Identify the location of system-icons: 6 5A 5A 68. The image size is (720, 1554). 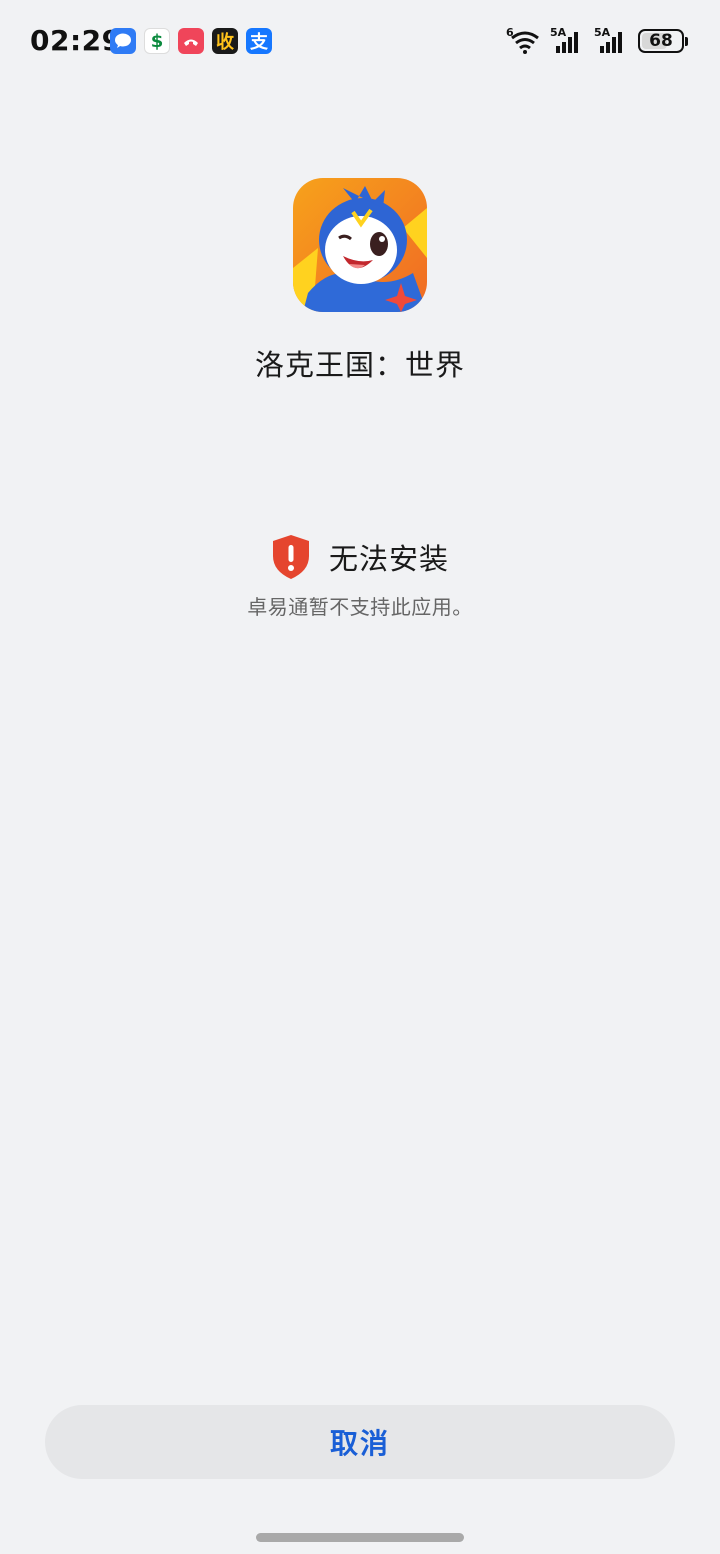
(597, 40).